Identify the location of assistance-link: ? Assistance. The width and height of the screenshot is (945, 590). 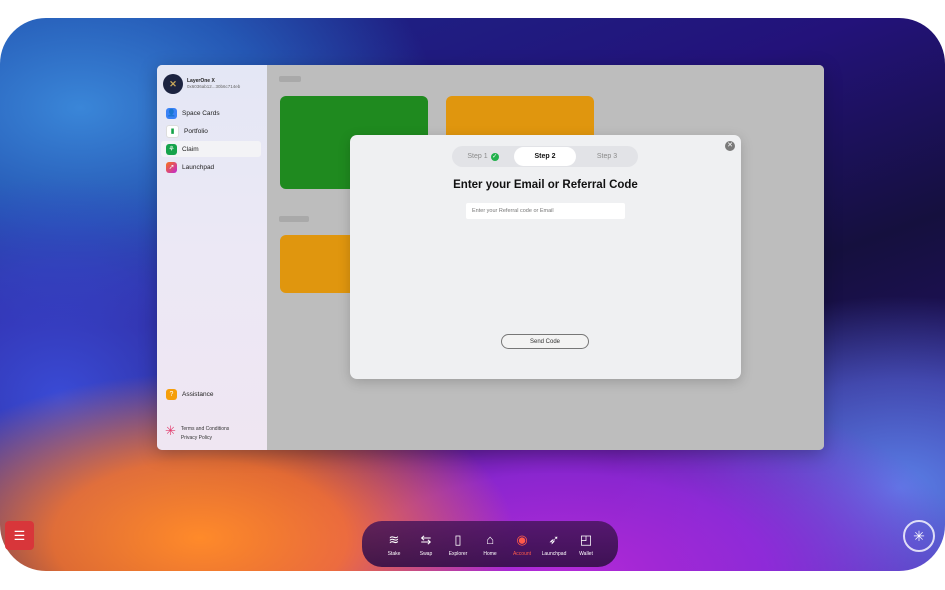
(189, 394).